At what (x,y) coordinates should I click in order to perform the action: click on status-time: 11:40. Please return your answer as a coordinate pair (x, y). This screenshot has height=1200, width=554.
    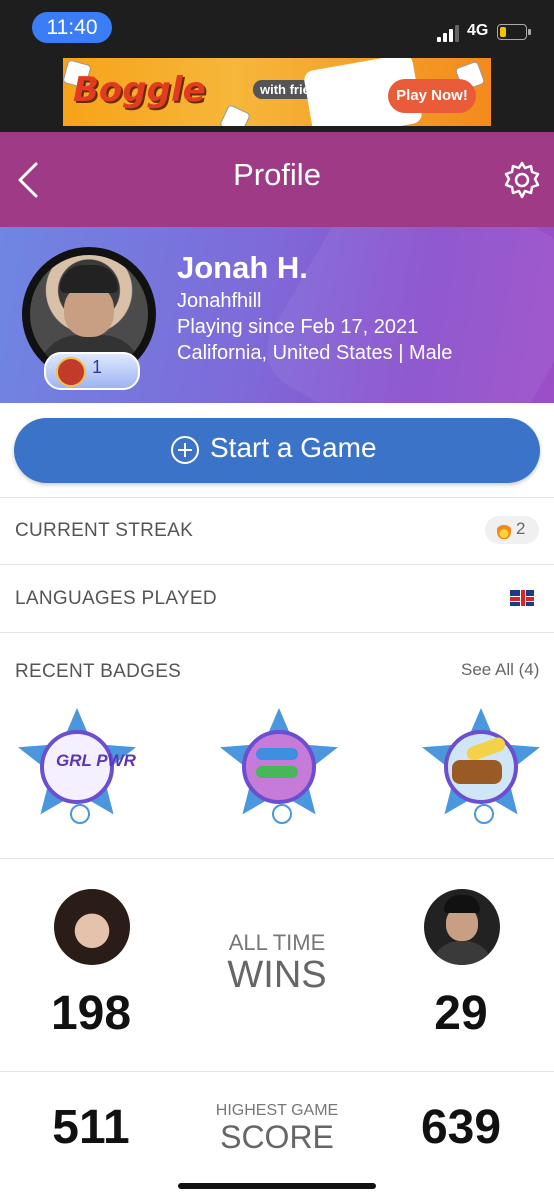
    Looking at the image, I should click on (72, 27).